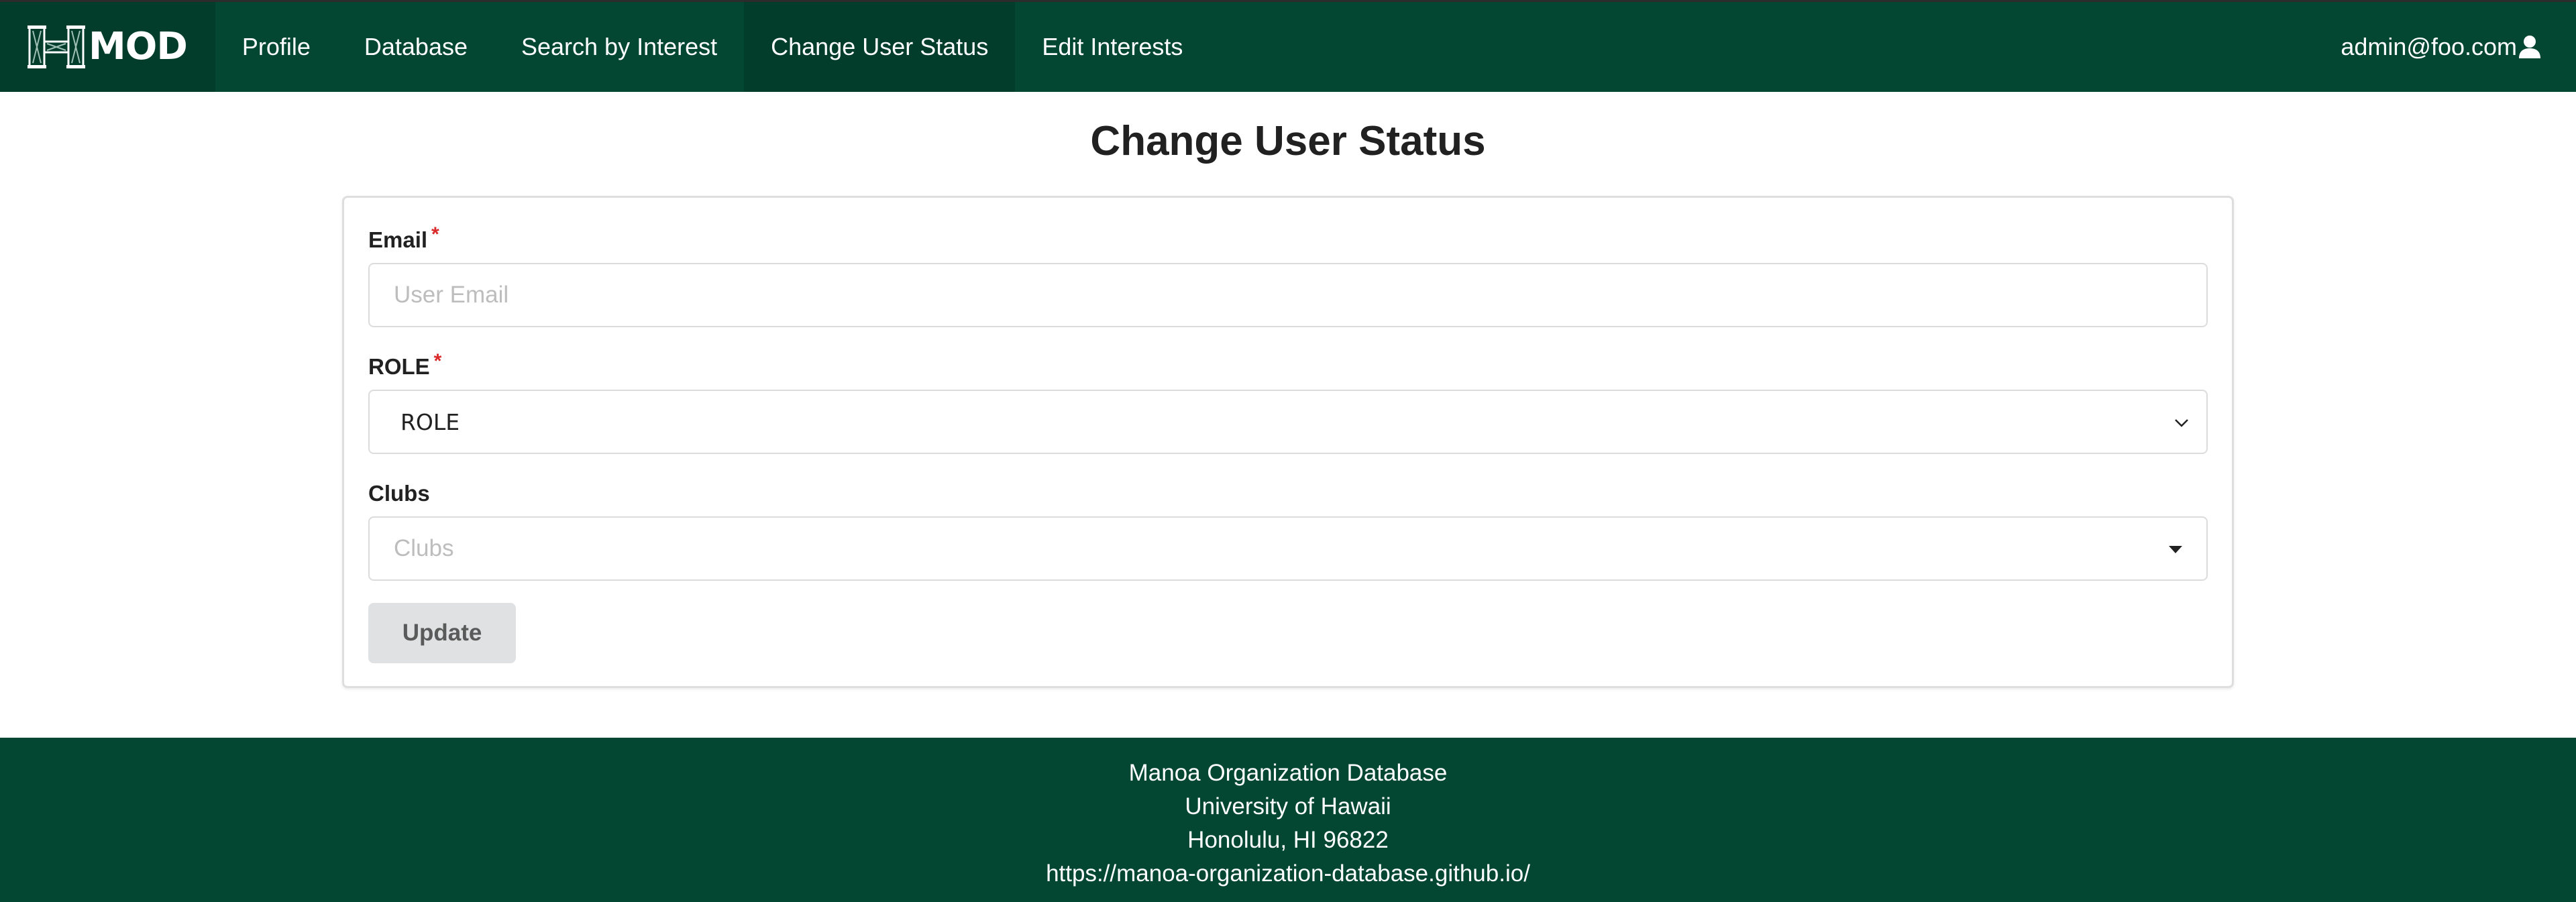 This screenshot has width=2576, height=902. I want to click on role-required-marker: *, so click(437, 361).